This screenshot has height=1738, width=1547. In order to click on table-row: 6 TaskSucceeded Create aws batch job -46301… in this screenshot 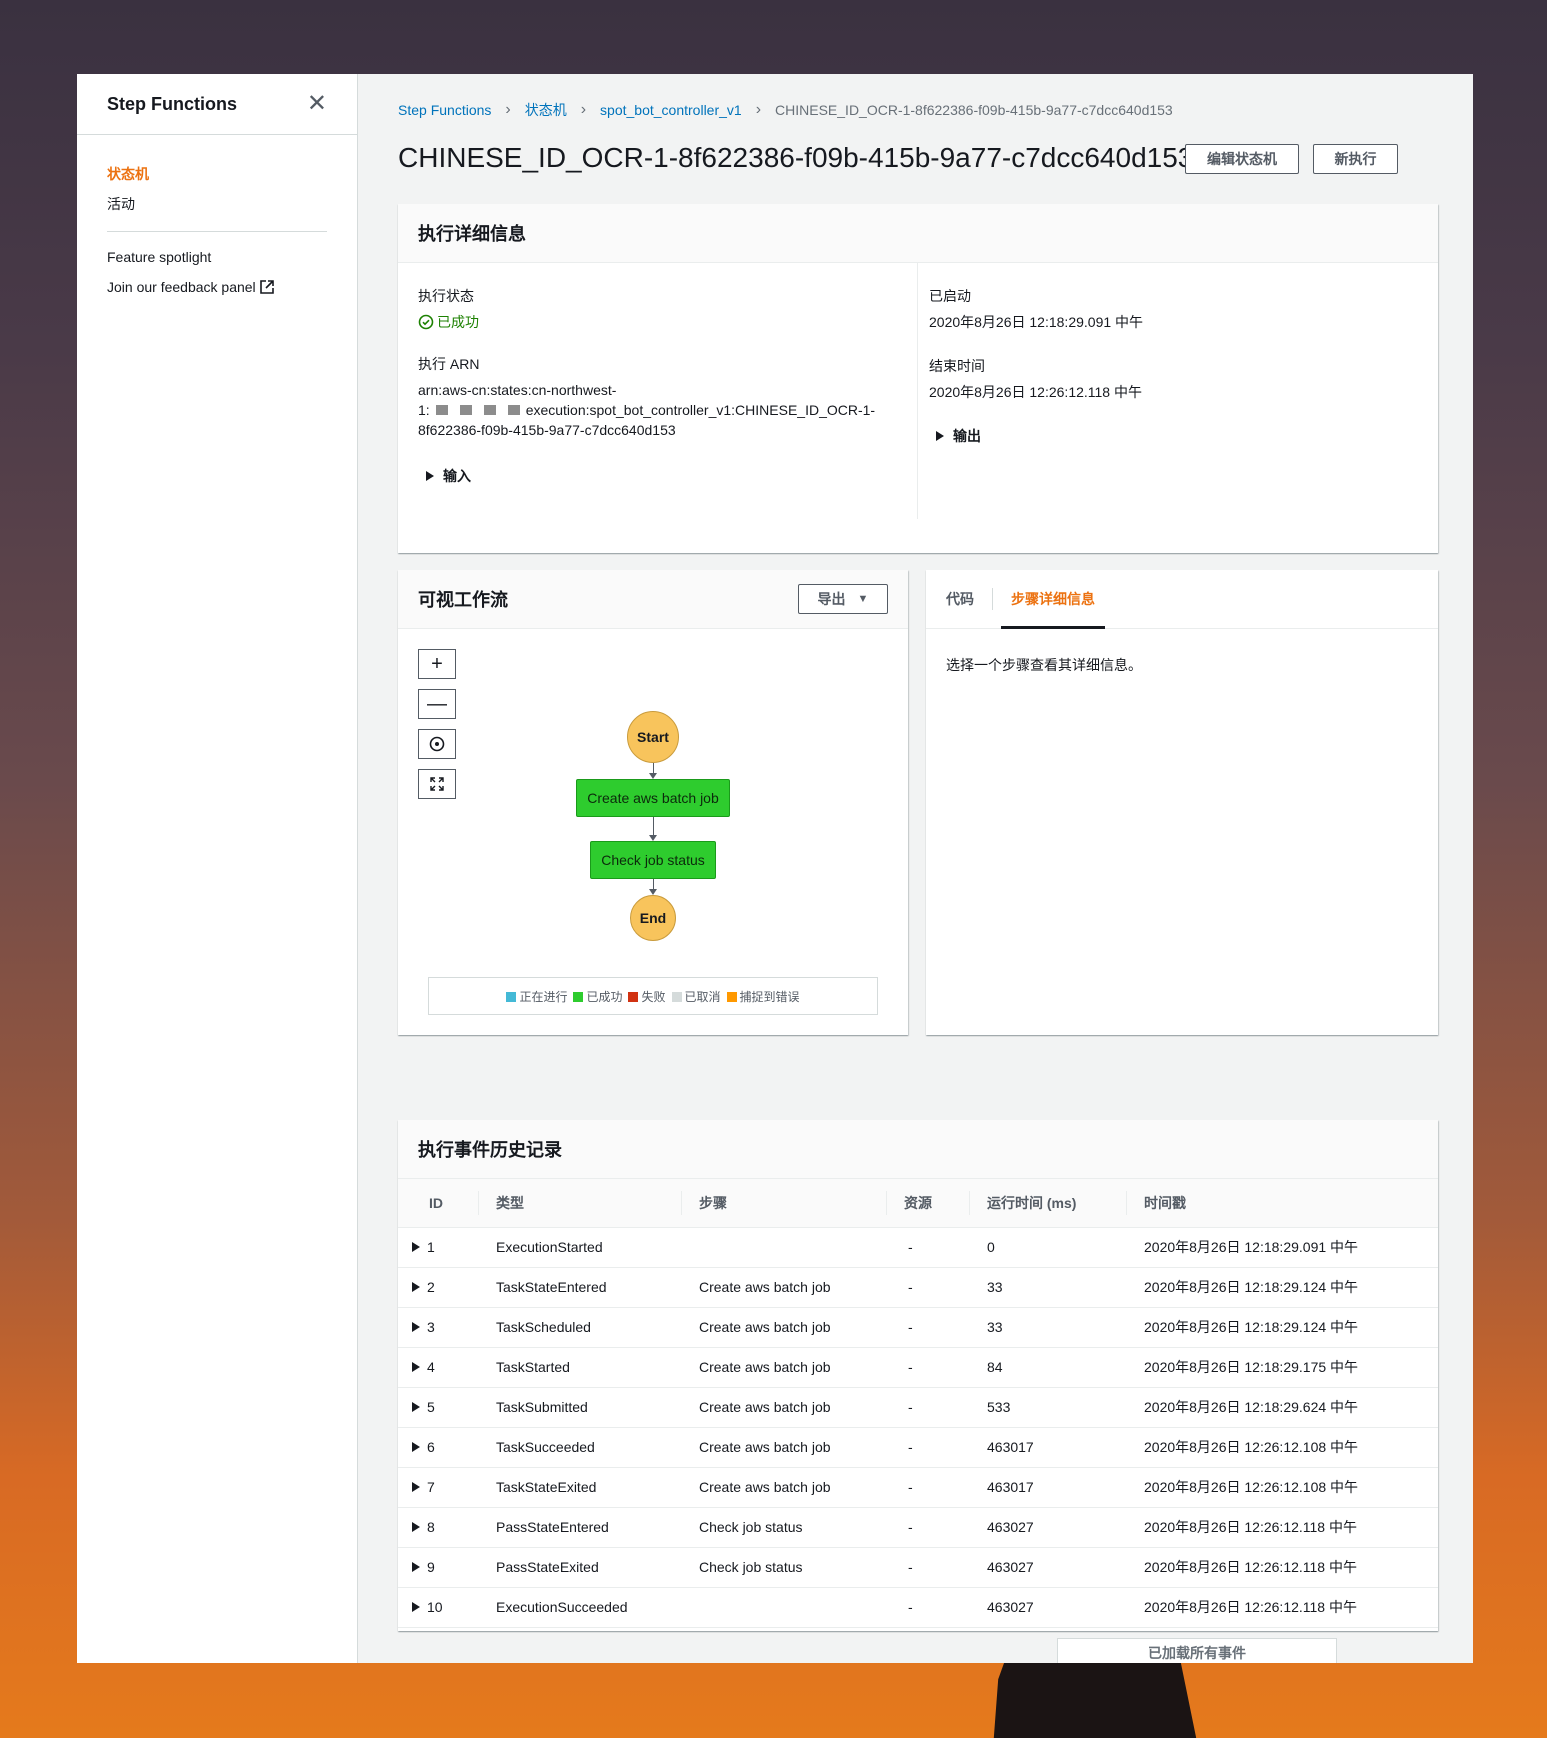, I will do `click(918, 1447)`.